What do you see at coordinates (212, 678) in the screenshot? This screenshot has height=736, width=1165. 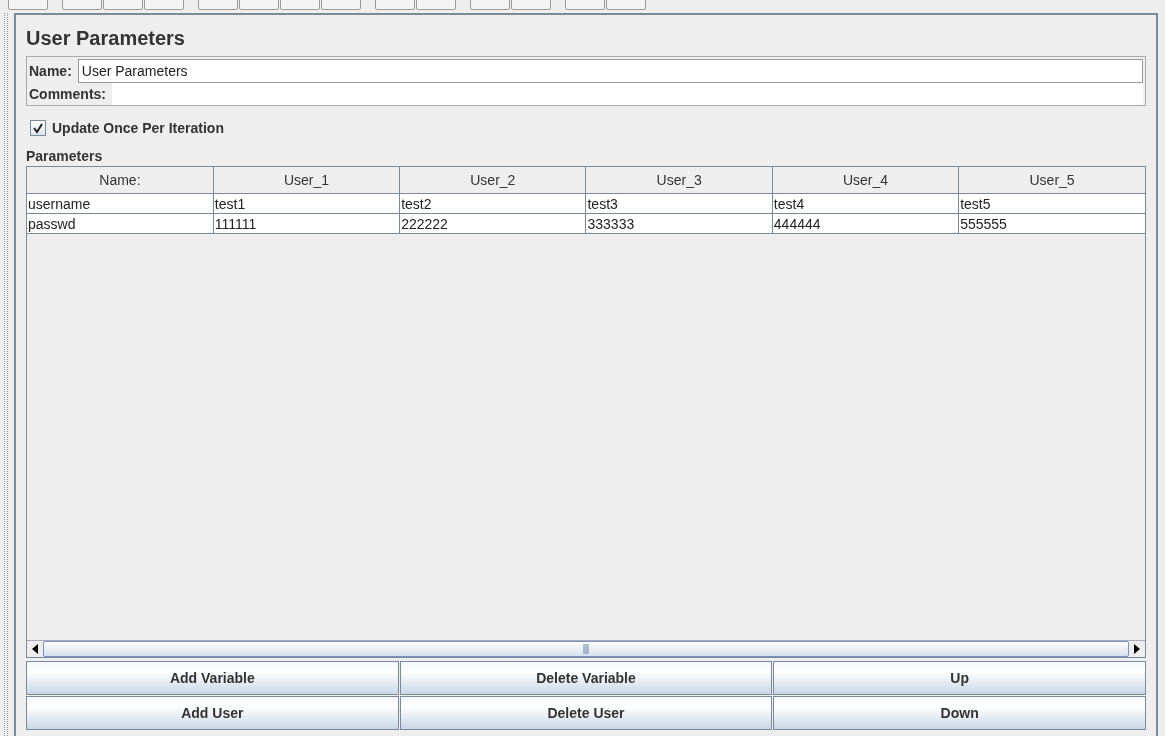 I see `action-button: Add Variable` at bounding box center [212, 678].